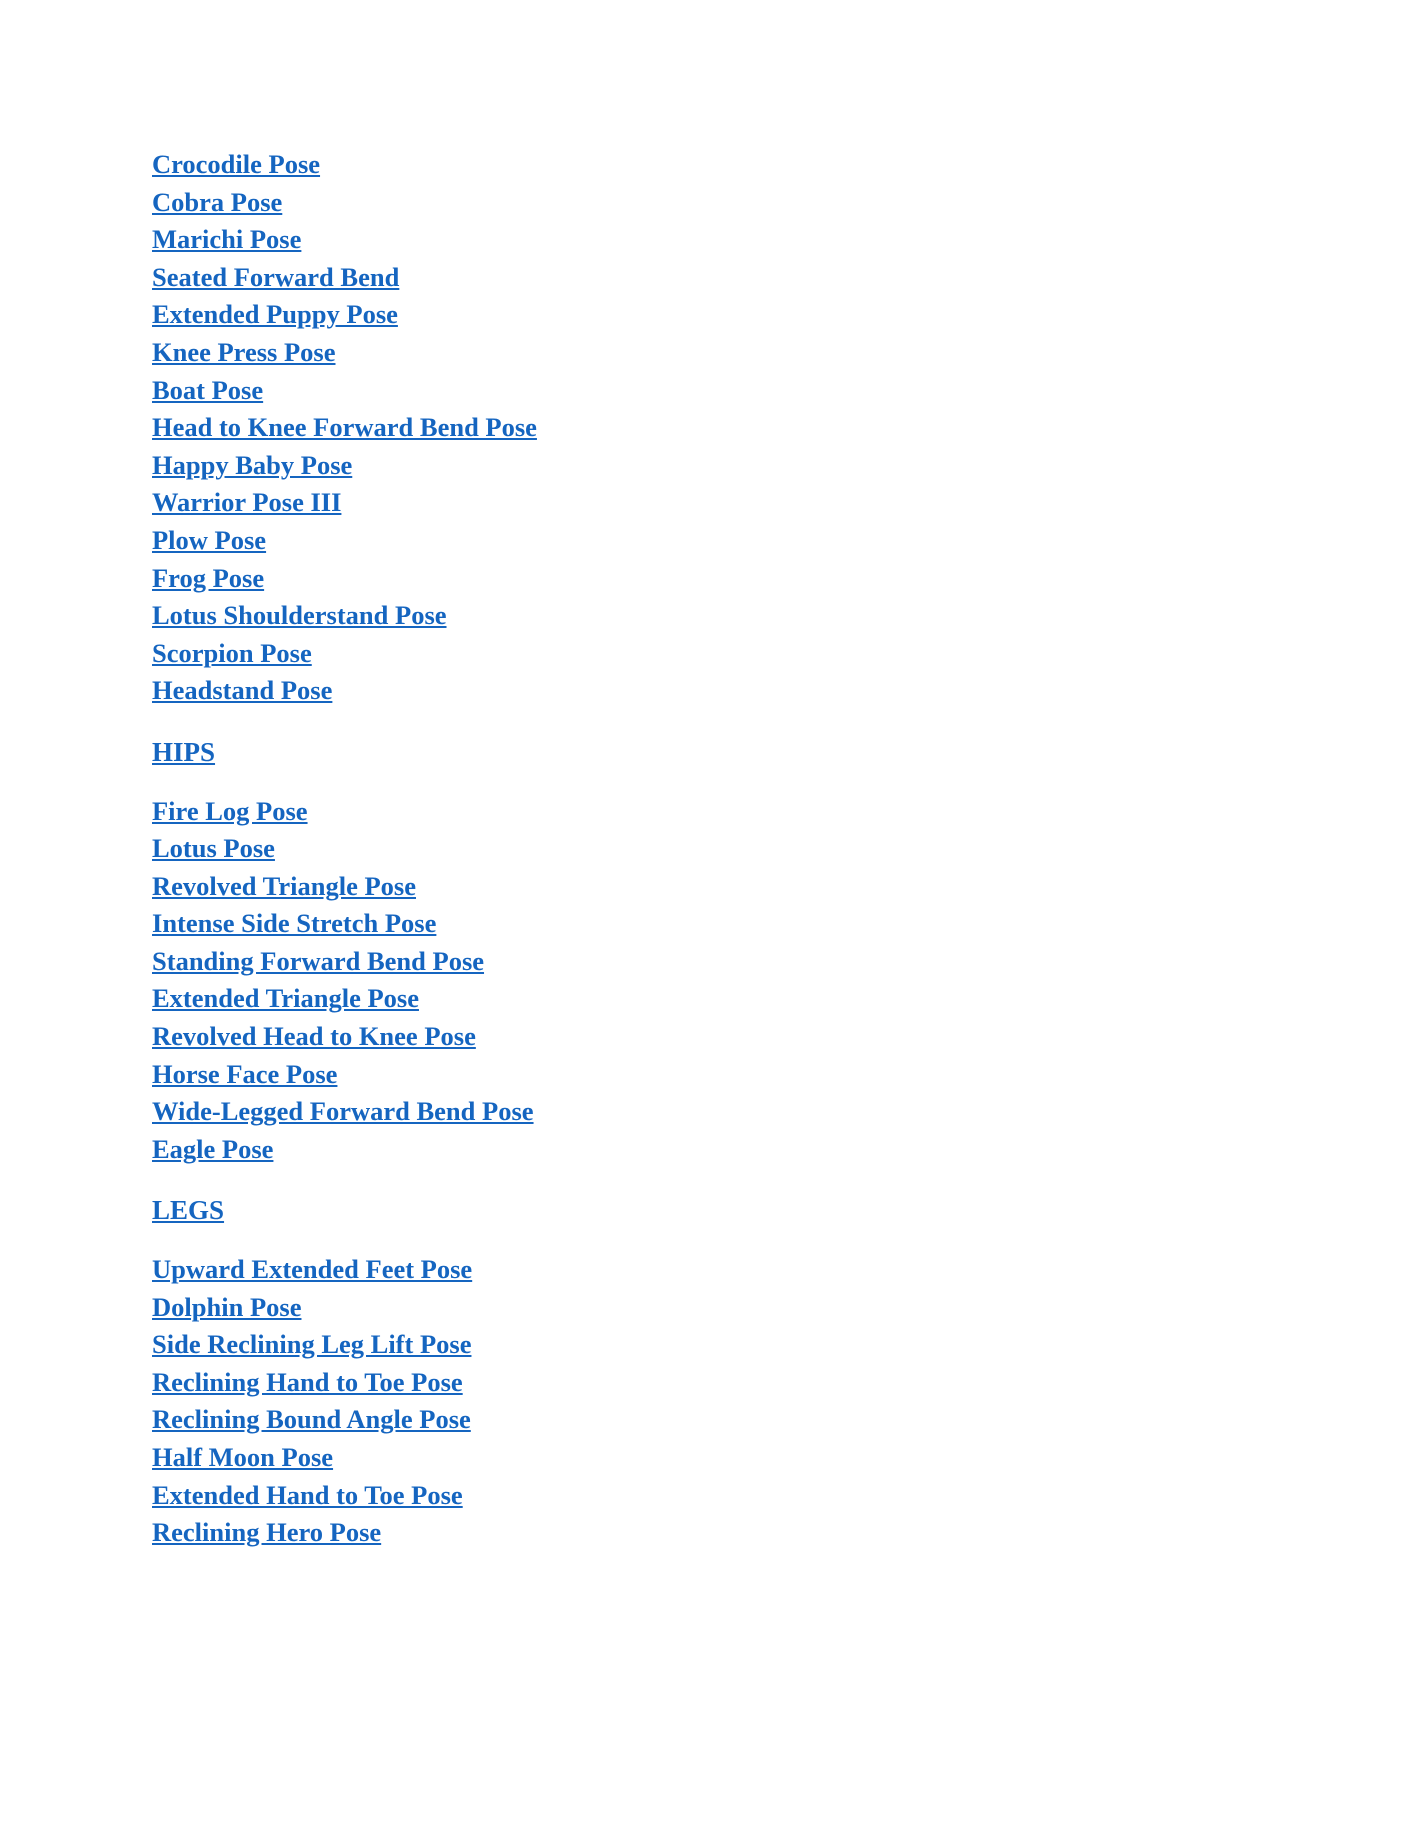 Image resolution: width=1417 pixels, height=1833 pixels. Describe the element at coordinates (707, 926) in the screenshot. I see `list-item: Intense Side Stretch Pose` at that location.